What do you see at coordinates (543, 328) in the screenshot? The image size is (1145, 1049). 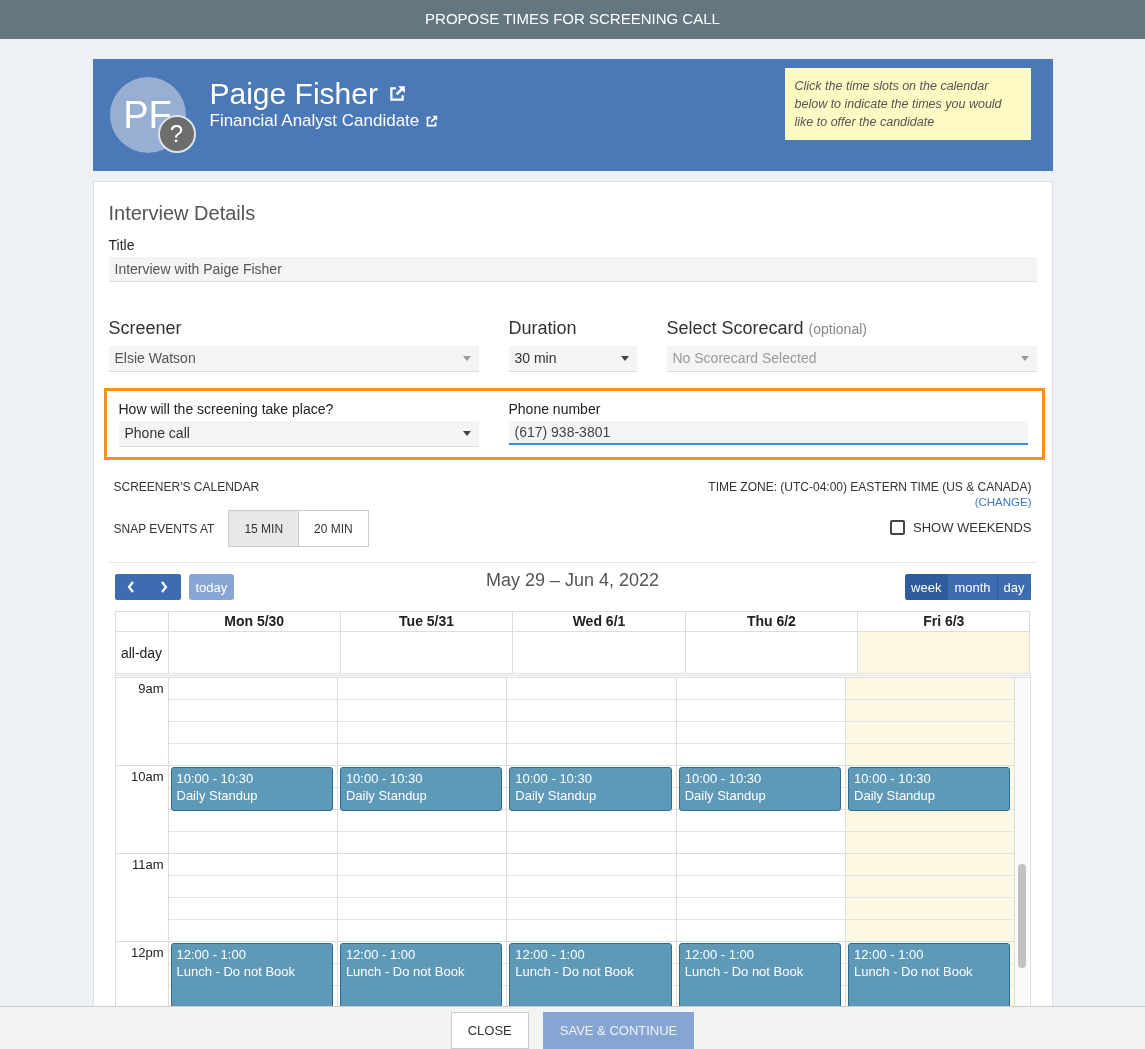 I see `field-label: Duration` at bounding box center [543, 328].